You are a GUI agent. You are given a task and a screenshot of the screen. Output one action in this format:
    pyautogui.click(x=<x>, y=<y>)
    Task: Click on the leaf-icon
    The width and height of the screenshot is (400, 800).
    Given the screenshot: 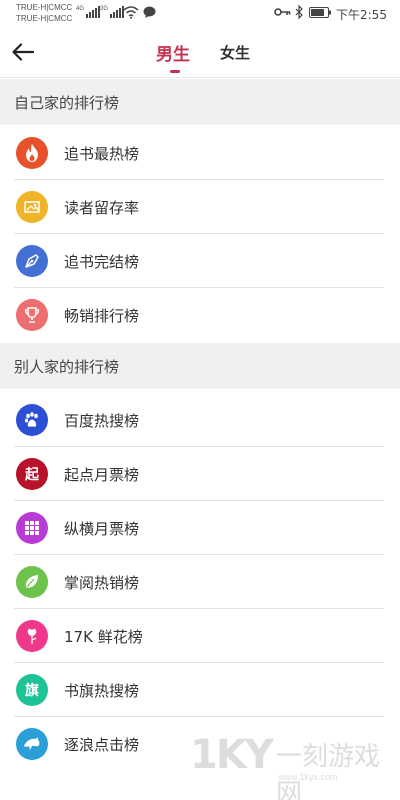 What is the action you would take?
    pyautogui.click(x=32, y=582)
    